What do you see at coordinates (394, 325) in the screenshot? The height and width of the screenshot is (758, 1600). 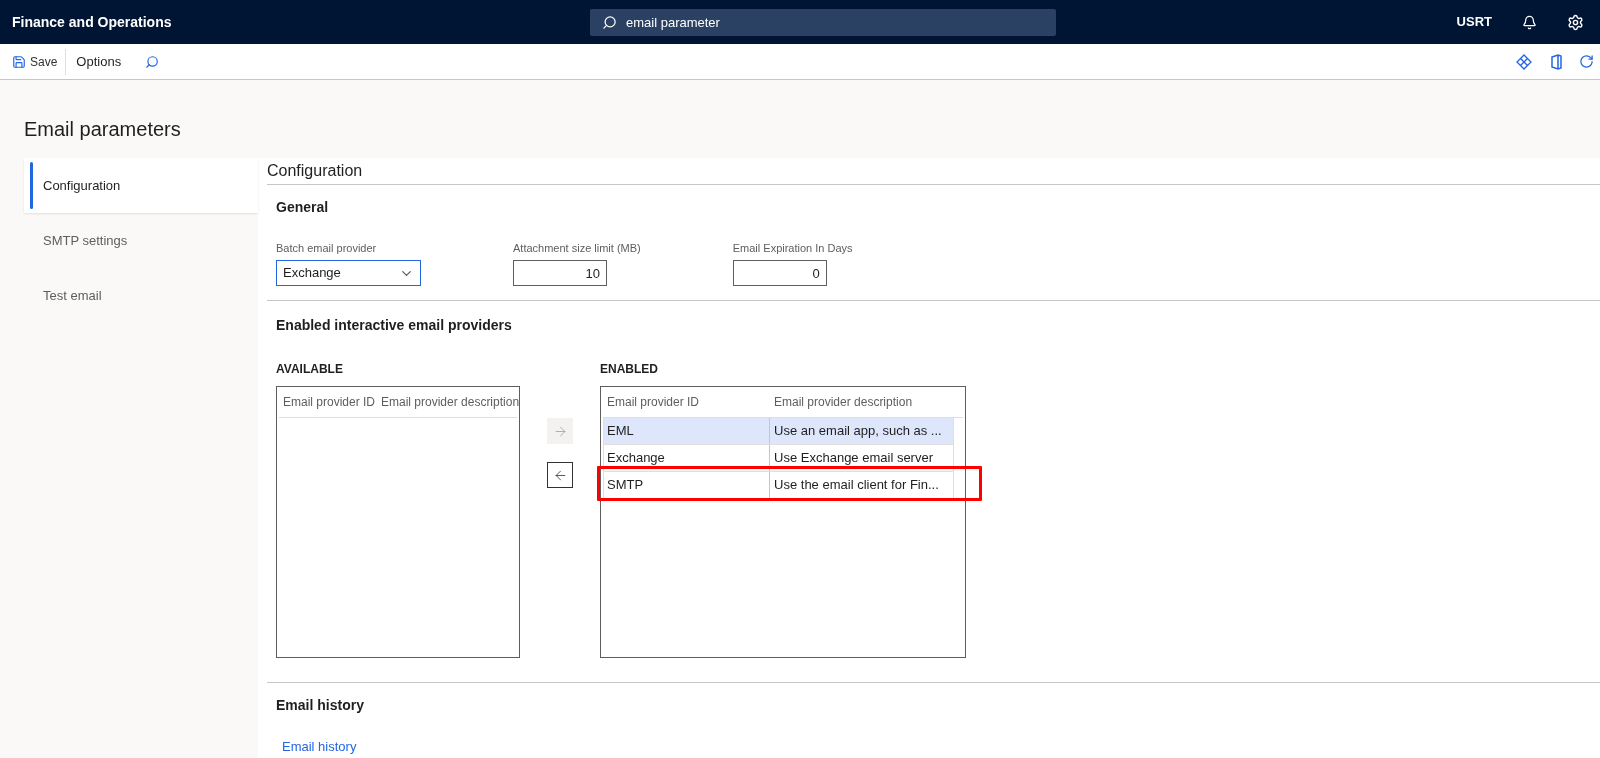 I see `group-title: Enabled interactive email providers` at bounding box center [394, 325].